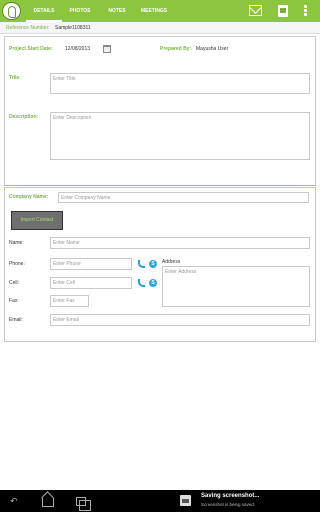 The image size is (320, 512). What do you see at coordinates (171, 262) in the screenshot?
I see `address-label: Address` at bounding box center [171, 262].